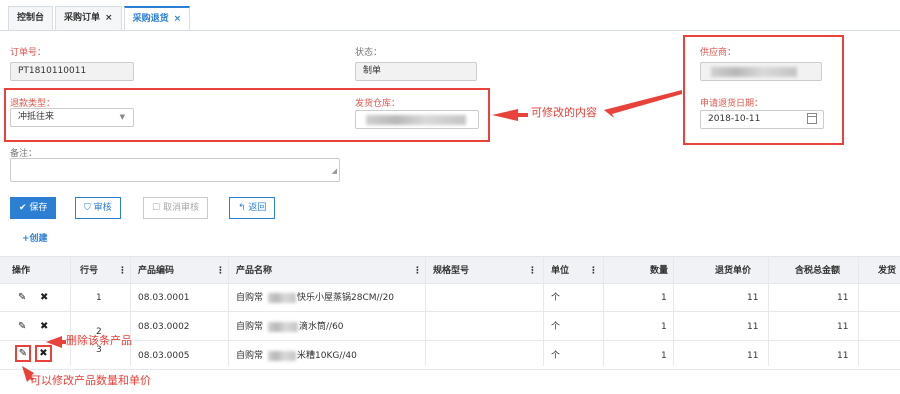 The width and height of the screenshot is (900, 394). I want to click on save-label: 保存, so click(38, 208).